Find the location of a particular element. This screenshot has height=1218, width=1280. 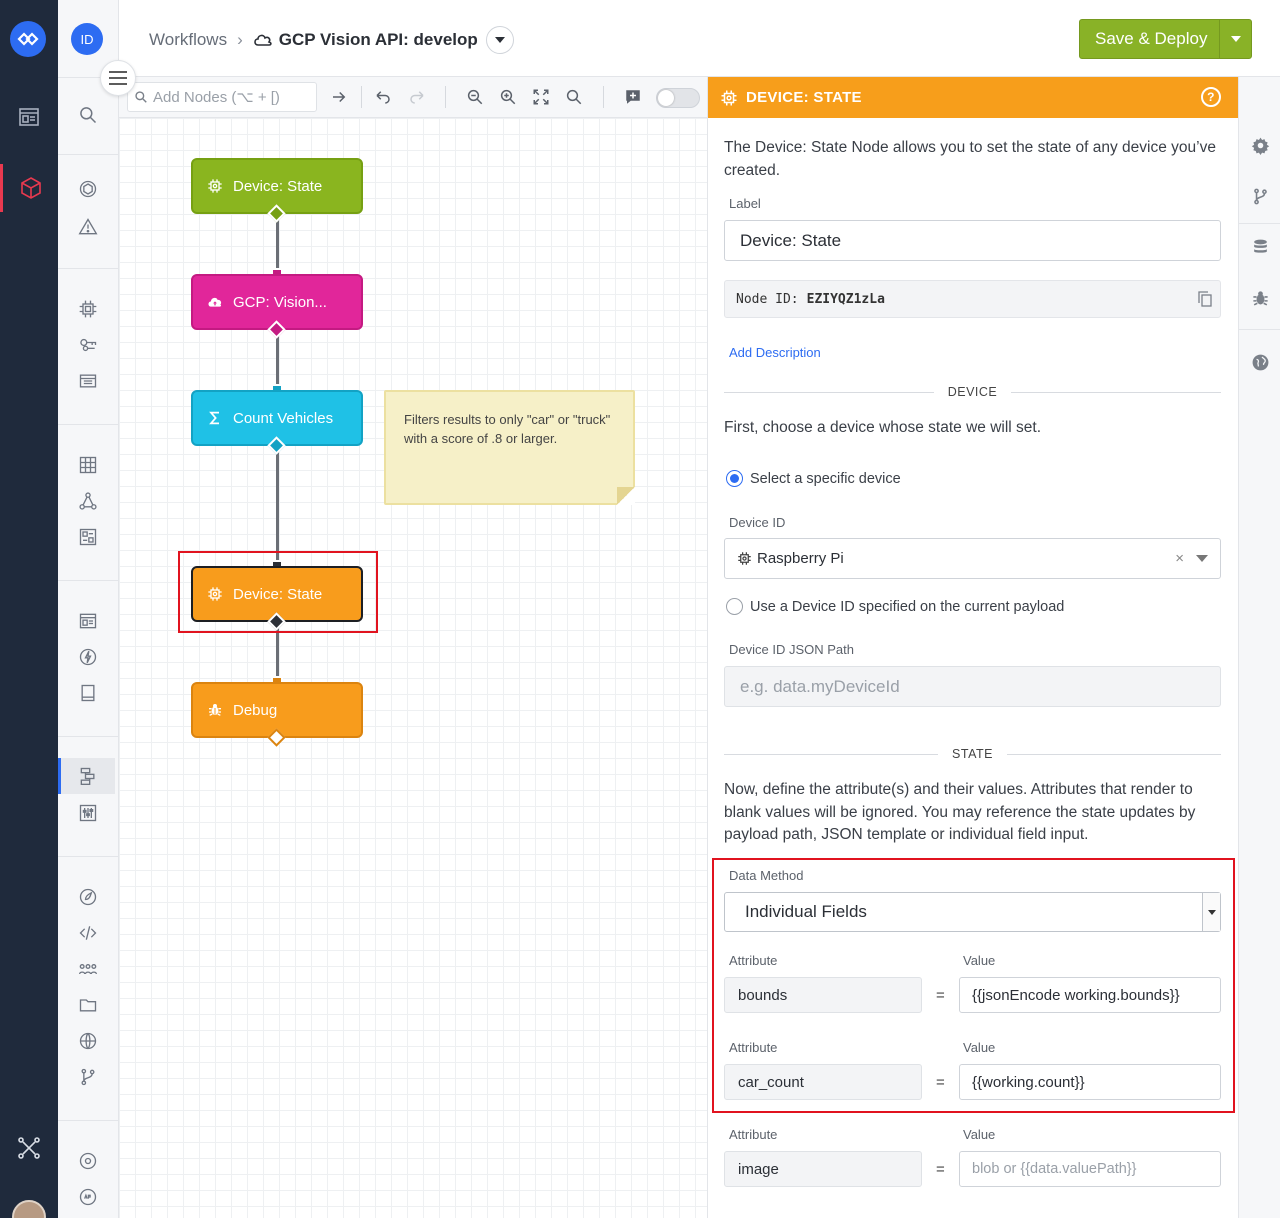

caret-down-icon is located at coordinates (499, 40).